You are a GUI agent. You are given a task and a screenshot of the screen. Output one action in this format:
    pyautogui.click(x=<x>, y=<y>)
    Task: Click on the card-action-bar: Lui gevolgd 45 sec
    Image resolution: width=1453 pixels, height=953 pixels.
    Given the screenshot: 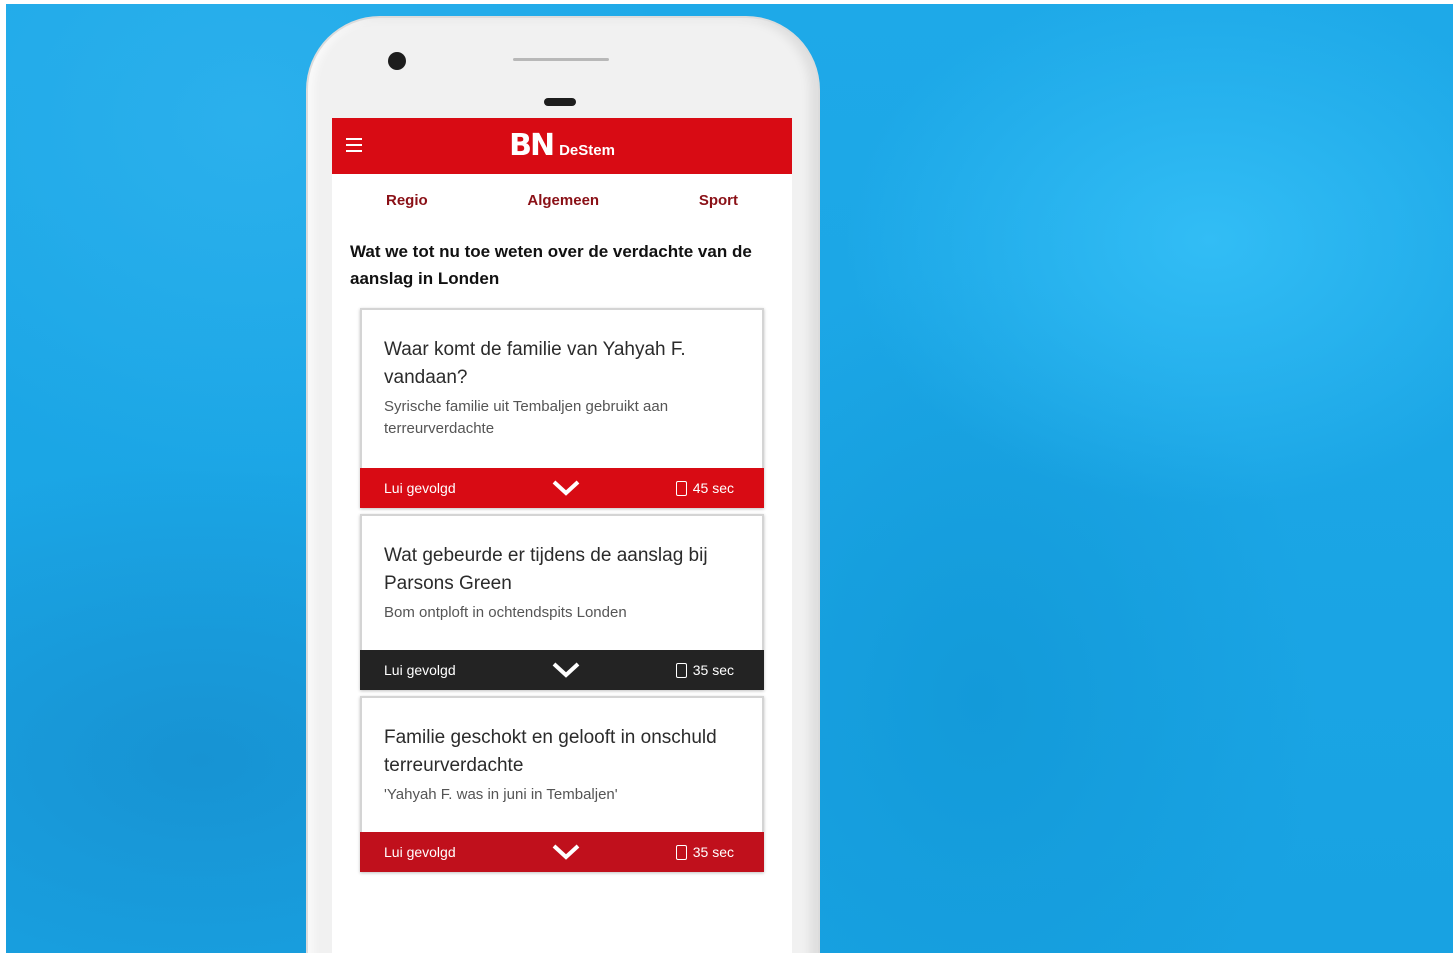 What is the action you would take?
    pyautogui.click(x=562, y=488)
    